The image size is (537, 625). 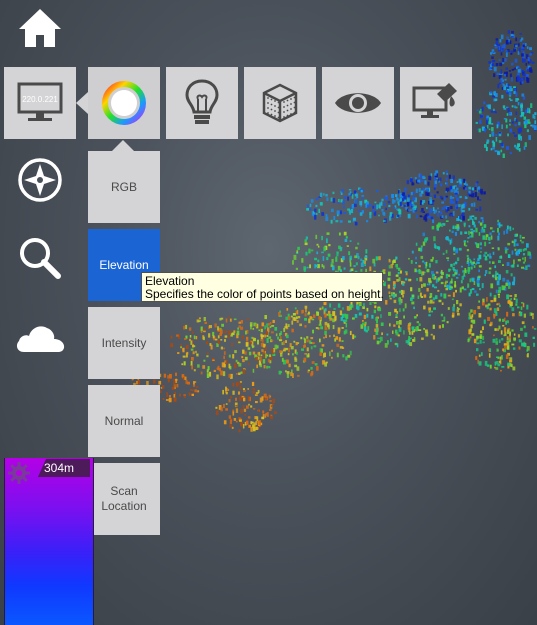 I want to click on navigation-button, so click(x=40, y=180).